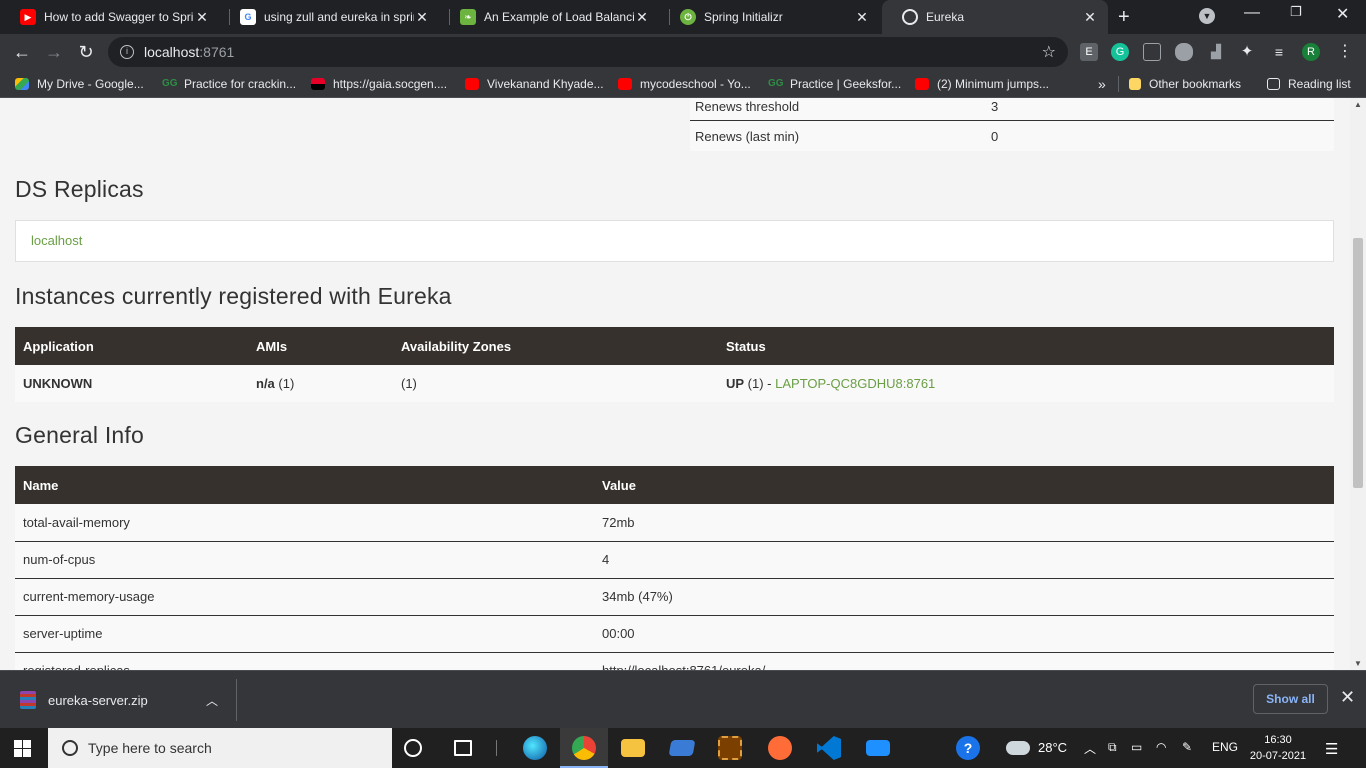 This screenshot has width=1366, height=768. What do you see at coordinates (1124, 17) in the screenshot?
I see `new-tab-button: +` at bounding box center [1124, 17].